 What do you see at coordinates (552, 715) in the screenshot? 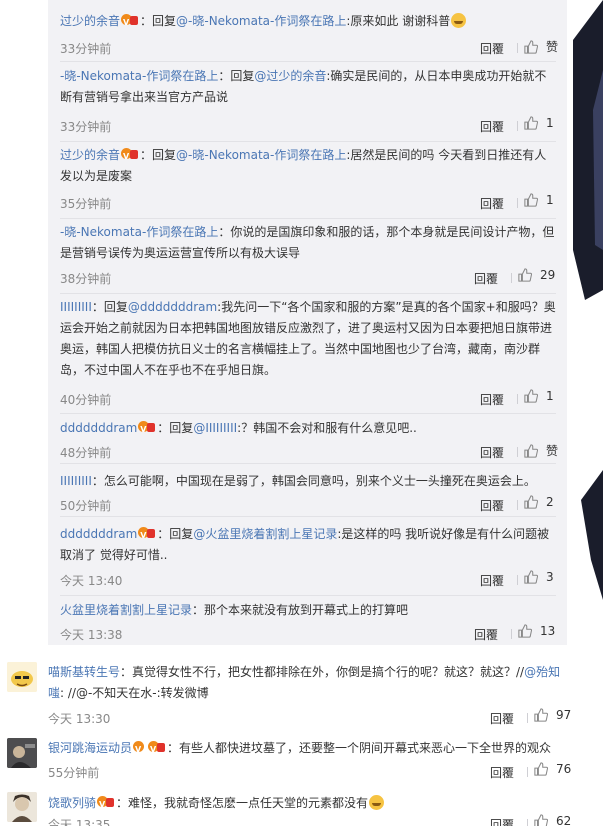
I see `like-button: 97` at bounding box center [552, 715].